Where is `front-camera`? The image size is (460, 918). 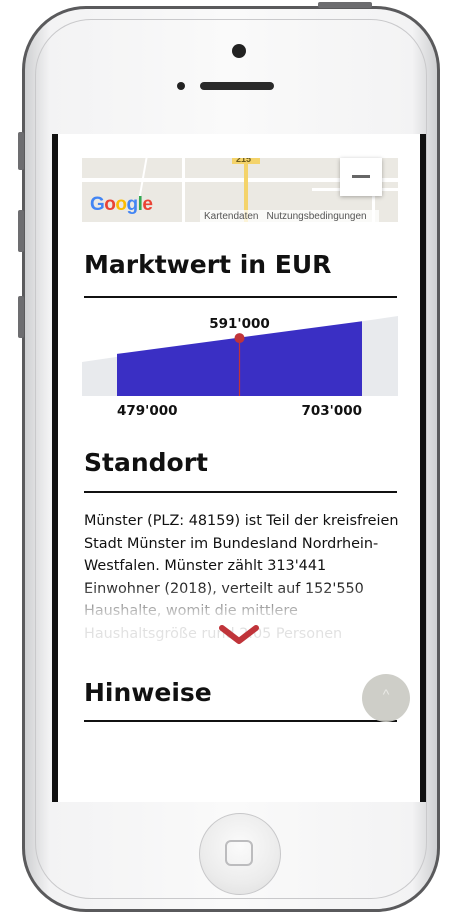
front-camera is located at coordinates (239, 51).